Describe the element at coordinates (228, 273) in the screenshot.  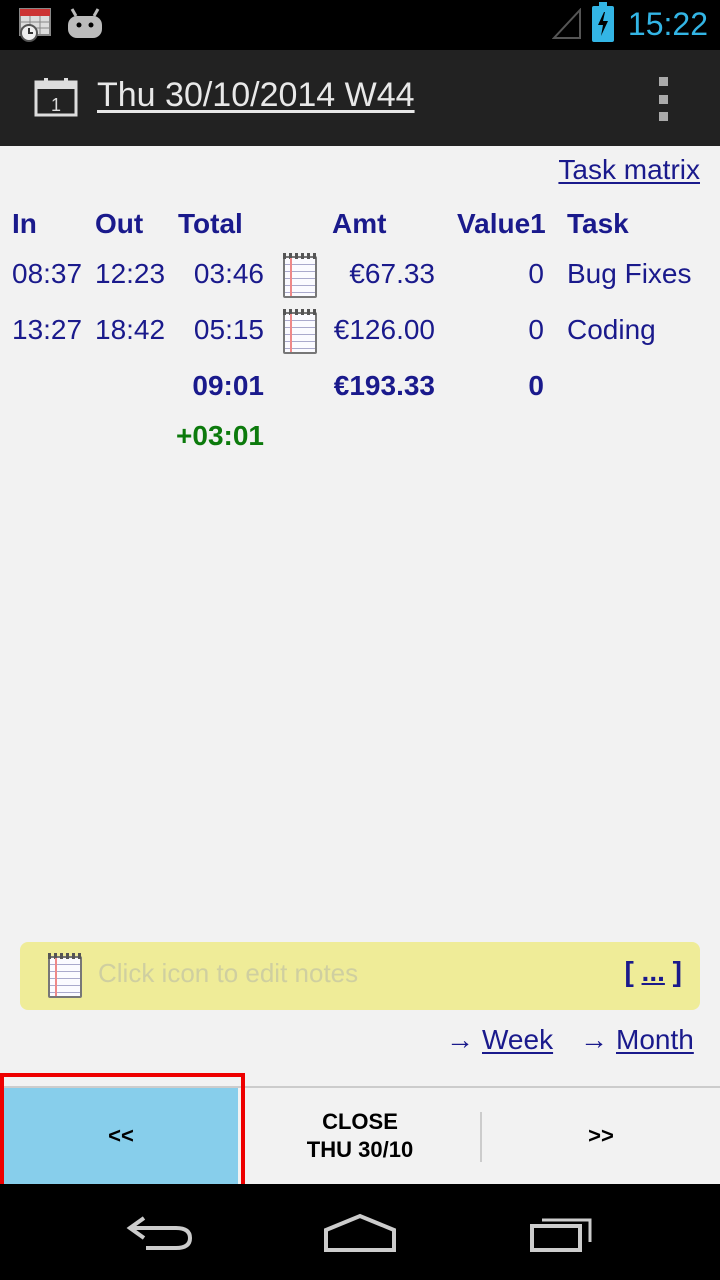
I see `cell-total: 03:46` at that location.